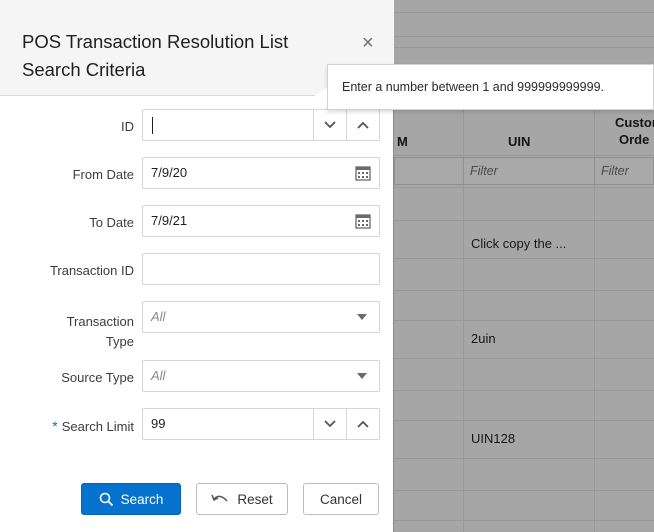  What do you see at coordinates (55, 426) in the screenshot?
I see `required-marker: *` at bounding box center [55, 426].